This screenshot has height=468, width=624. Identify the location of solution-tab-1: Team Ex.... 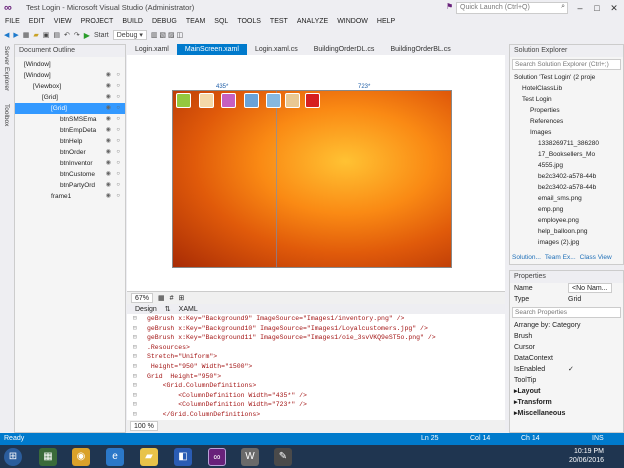
(560, 259).